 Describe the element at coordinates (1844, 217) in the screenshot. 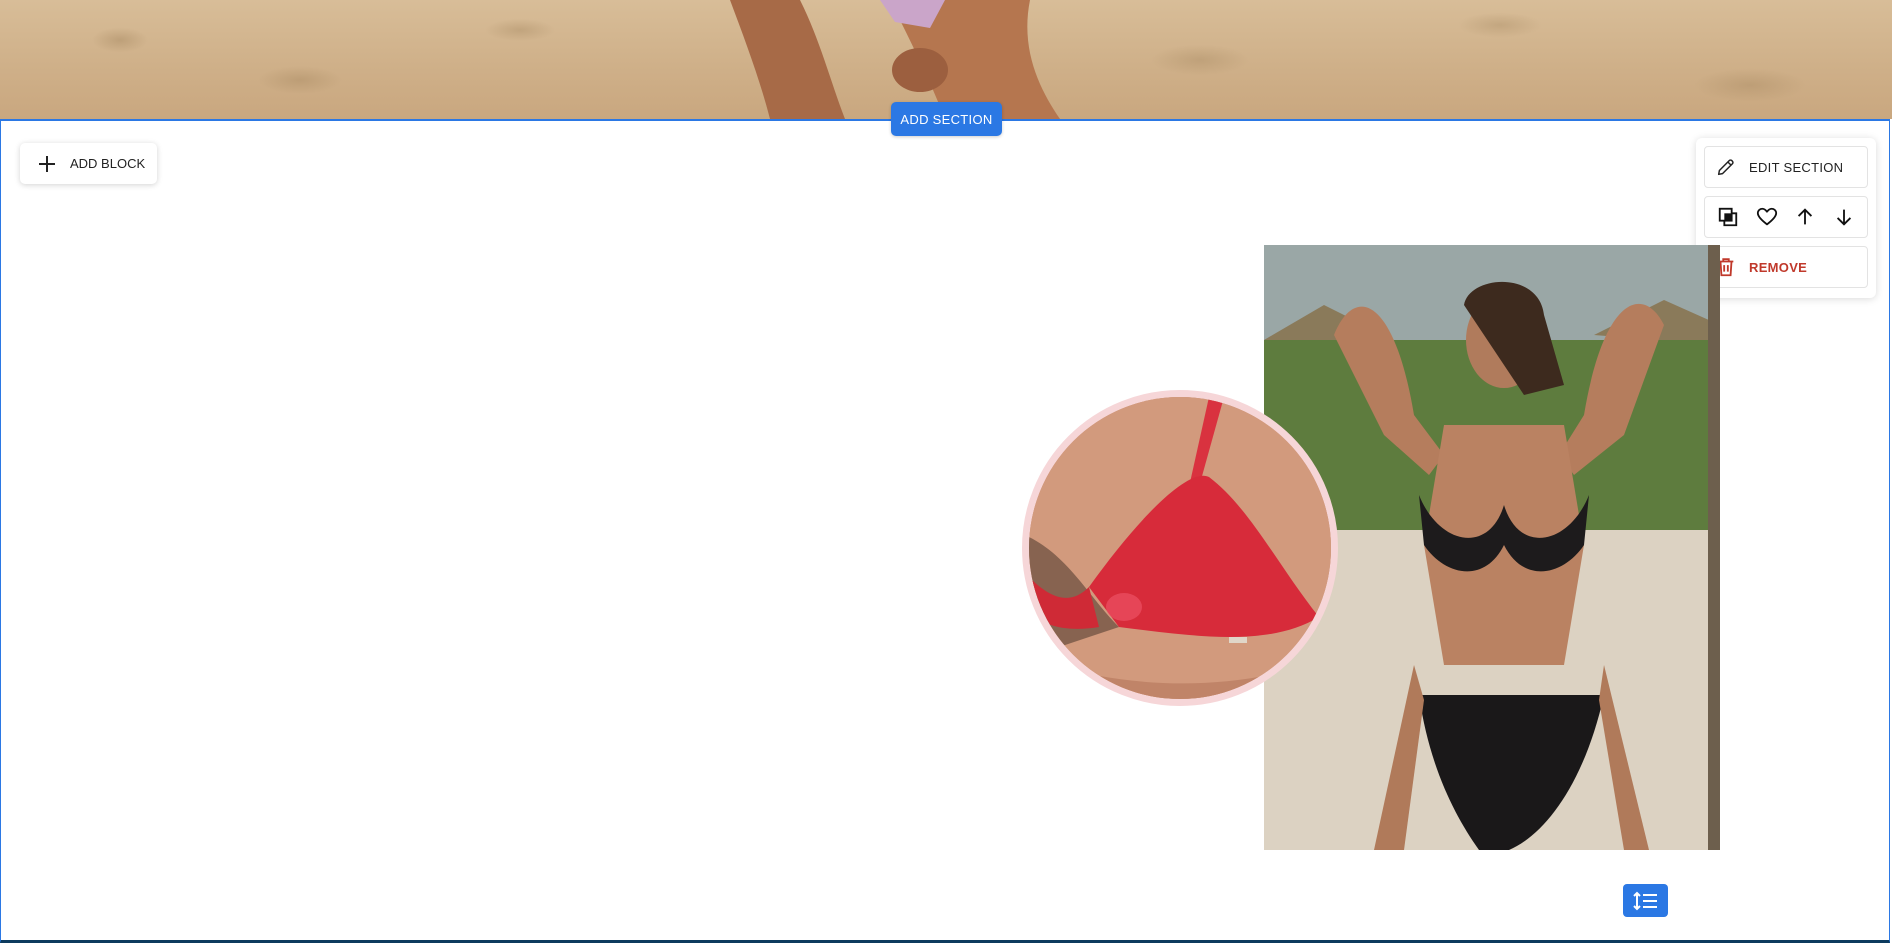

I see `arrow-down-icon` at that location.